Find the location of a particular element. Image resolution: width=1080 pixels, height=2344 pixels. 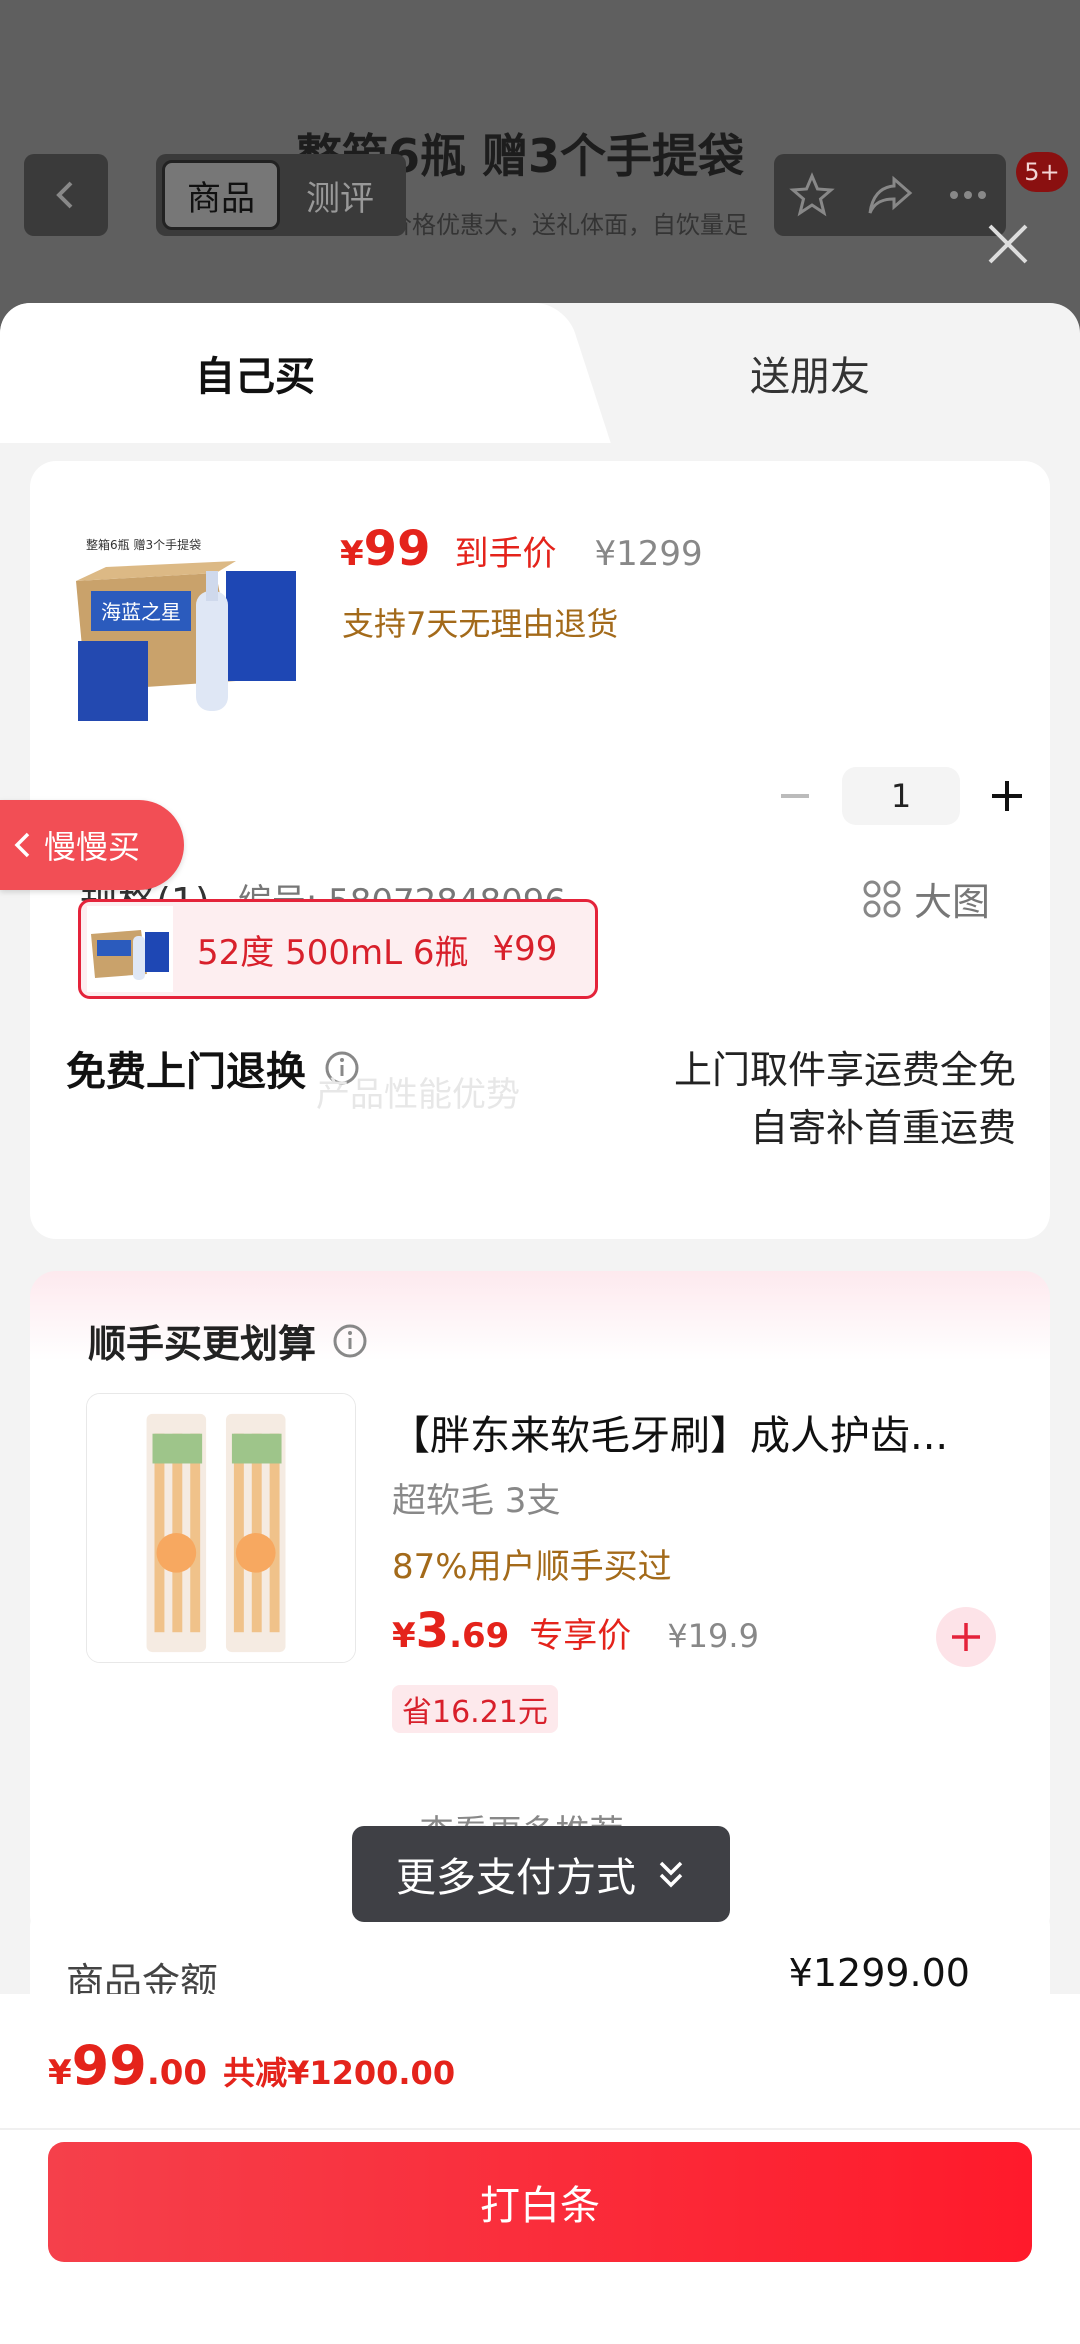

svg-text: 整箱6瓶 赠3个手提袋 is located at coordinates (143, 544).